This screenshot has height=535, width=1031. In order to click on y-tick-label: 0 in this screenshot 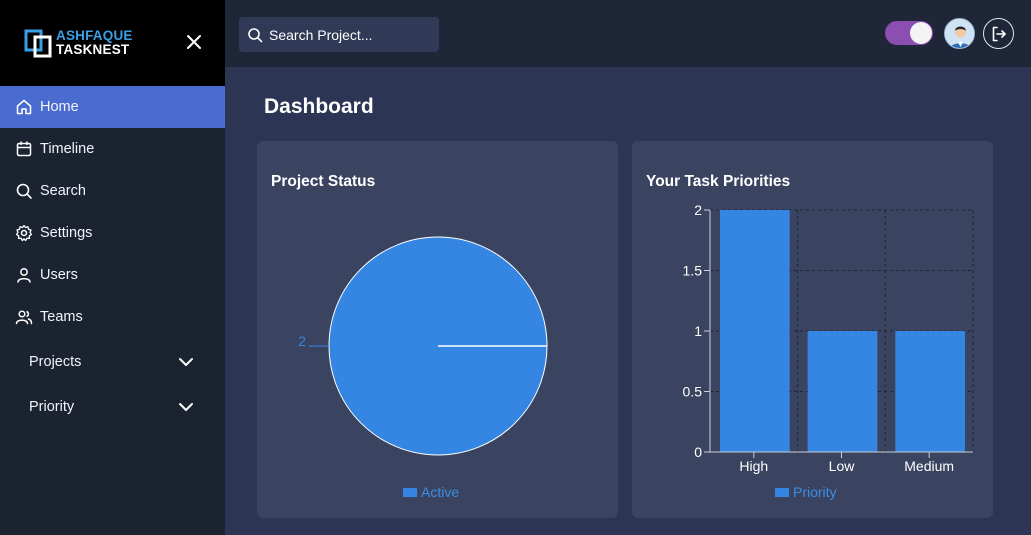, I will do `click(698, 452)`.